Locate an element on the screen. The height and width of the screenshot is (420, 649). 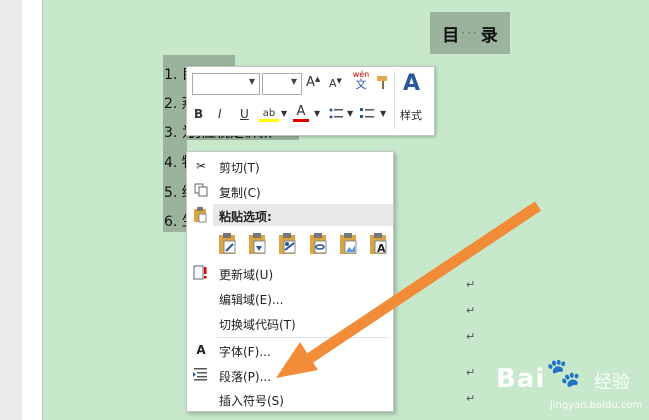
watermark-url: jingyan.baidu.com is located at coordinates (596, 405).